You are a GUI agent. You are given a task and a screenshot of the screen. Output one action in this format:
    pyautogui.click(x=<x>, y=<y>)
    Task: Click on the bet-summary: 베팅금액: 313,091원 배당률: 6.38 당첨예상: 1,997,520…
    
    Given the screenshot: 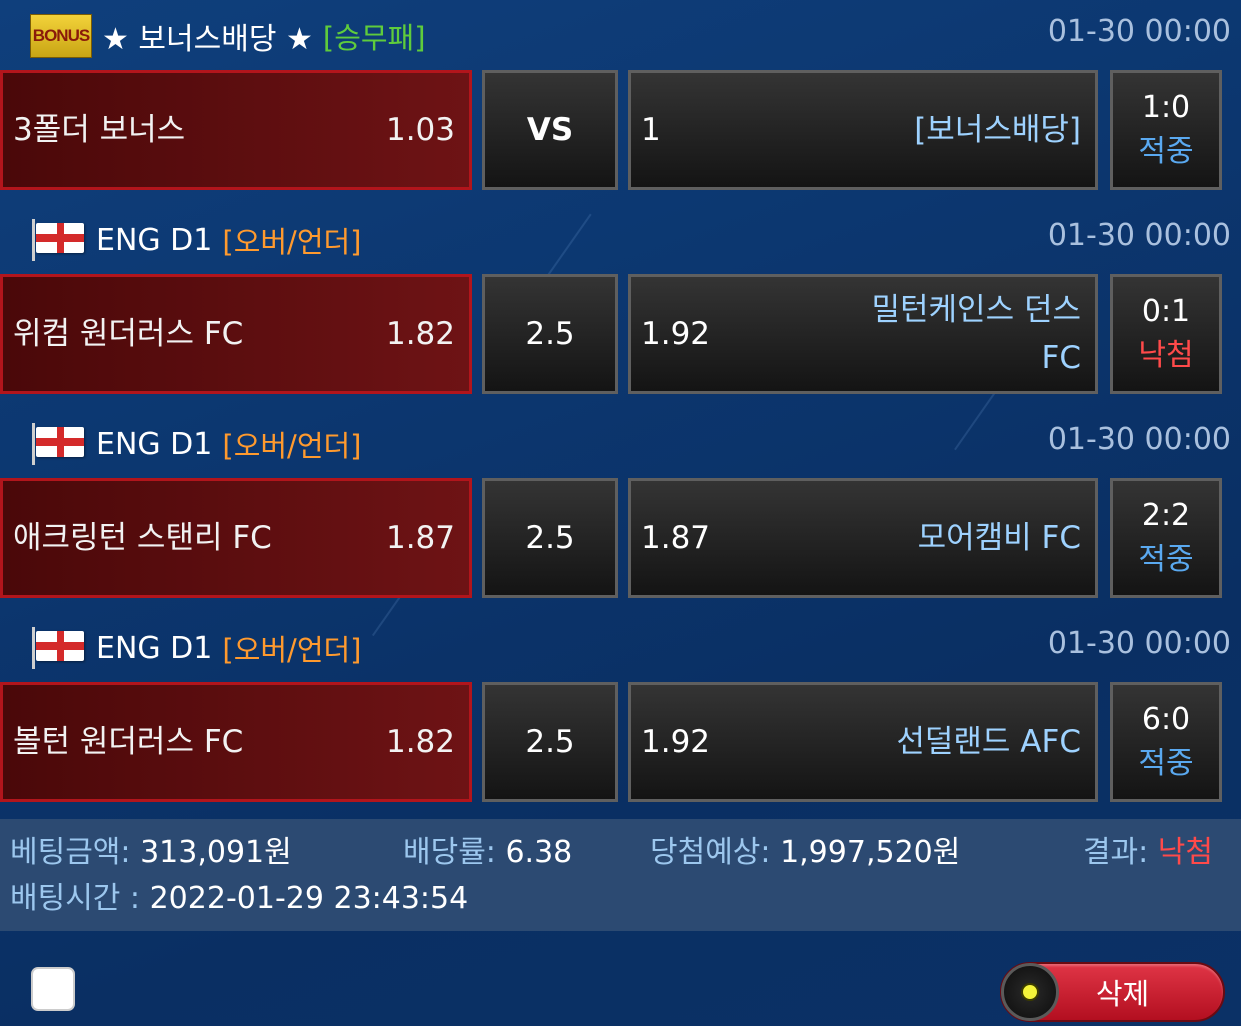 What is the action you would take?
    pyautogui.click(x=620, y=875)
    